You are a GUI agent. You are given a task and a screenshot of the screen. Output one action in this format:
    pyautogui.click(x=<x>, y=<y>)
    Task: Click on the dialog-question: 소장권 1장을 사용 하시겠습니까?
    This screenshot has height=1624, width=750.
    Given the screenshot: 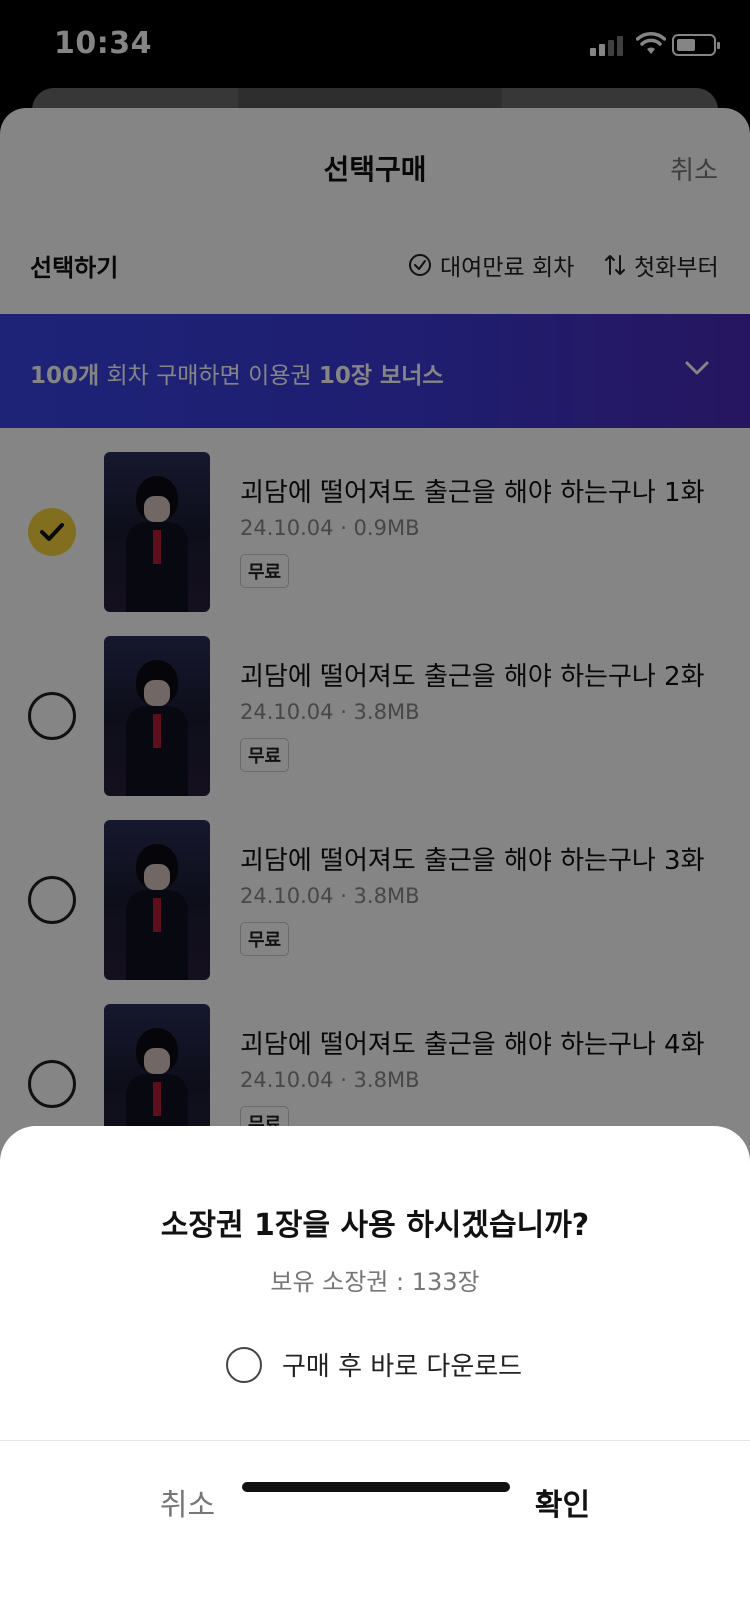 What is the action you would take?
    pyautogui.click(x=375, y=1225)
    